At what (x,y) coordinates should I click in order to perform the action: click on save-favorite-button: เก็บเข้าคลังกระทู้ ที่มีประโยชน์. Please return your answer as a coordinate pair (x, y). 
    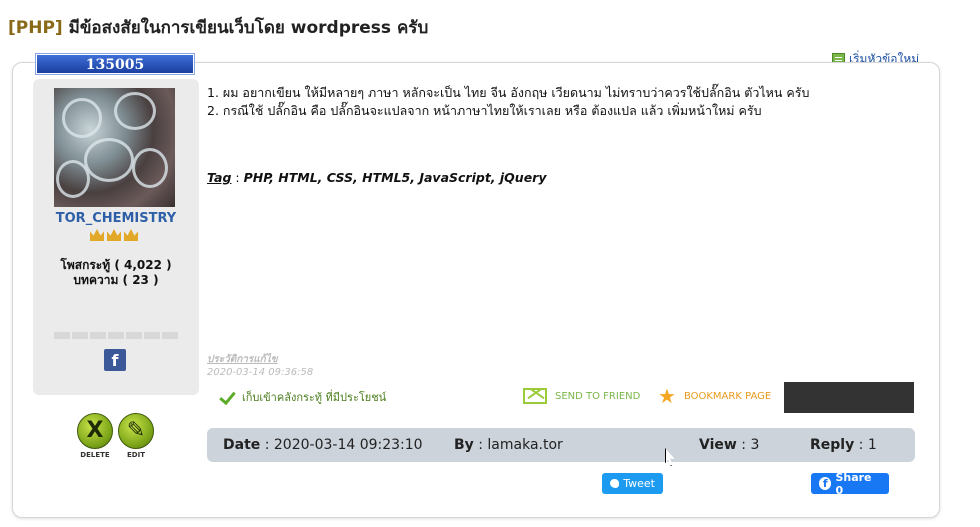
    Looking at the image, I should click on (302, 397).